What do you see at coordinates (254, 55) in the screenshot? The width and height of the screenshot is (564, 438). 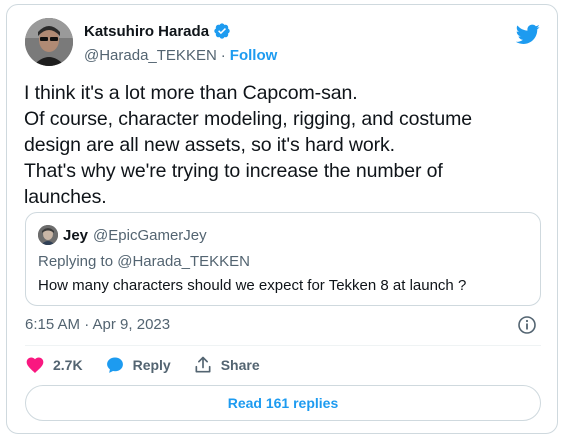 I see `follow-button: Follow` at bounding box center [254, 55].